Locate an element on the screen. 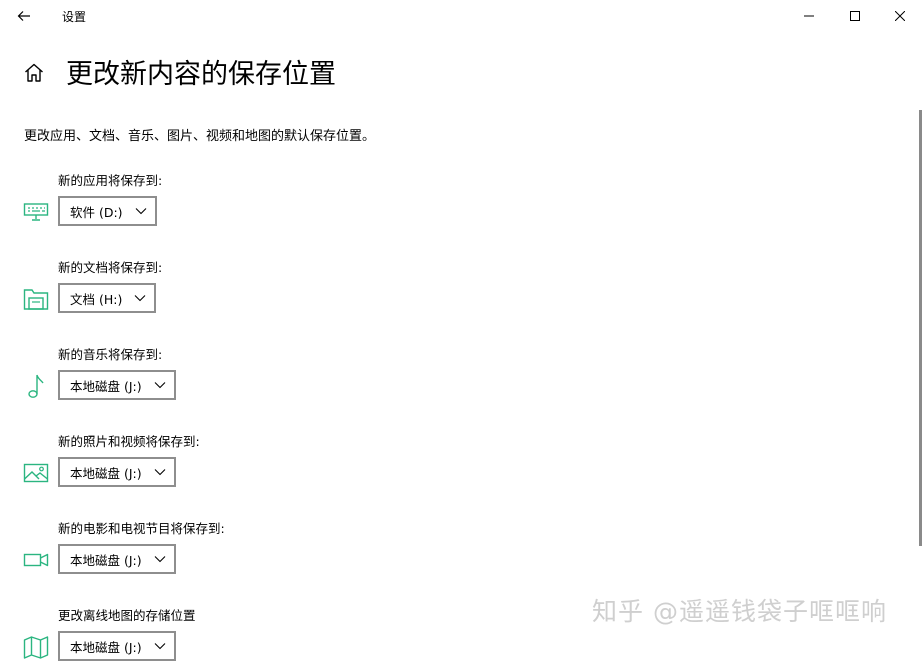  maximize-icon is located at coordinates (855, 16).